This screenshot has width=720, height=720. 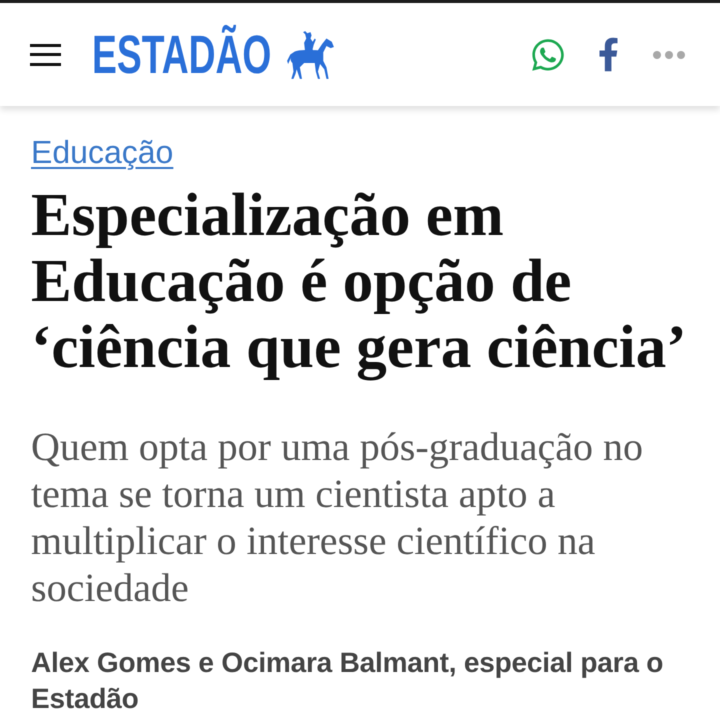 I want to click on whatsapp-share-icon, so click(x=548, y=54).